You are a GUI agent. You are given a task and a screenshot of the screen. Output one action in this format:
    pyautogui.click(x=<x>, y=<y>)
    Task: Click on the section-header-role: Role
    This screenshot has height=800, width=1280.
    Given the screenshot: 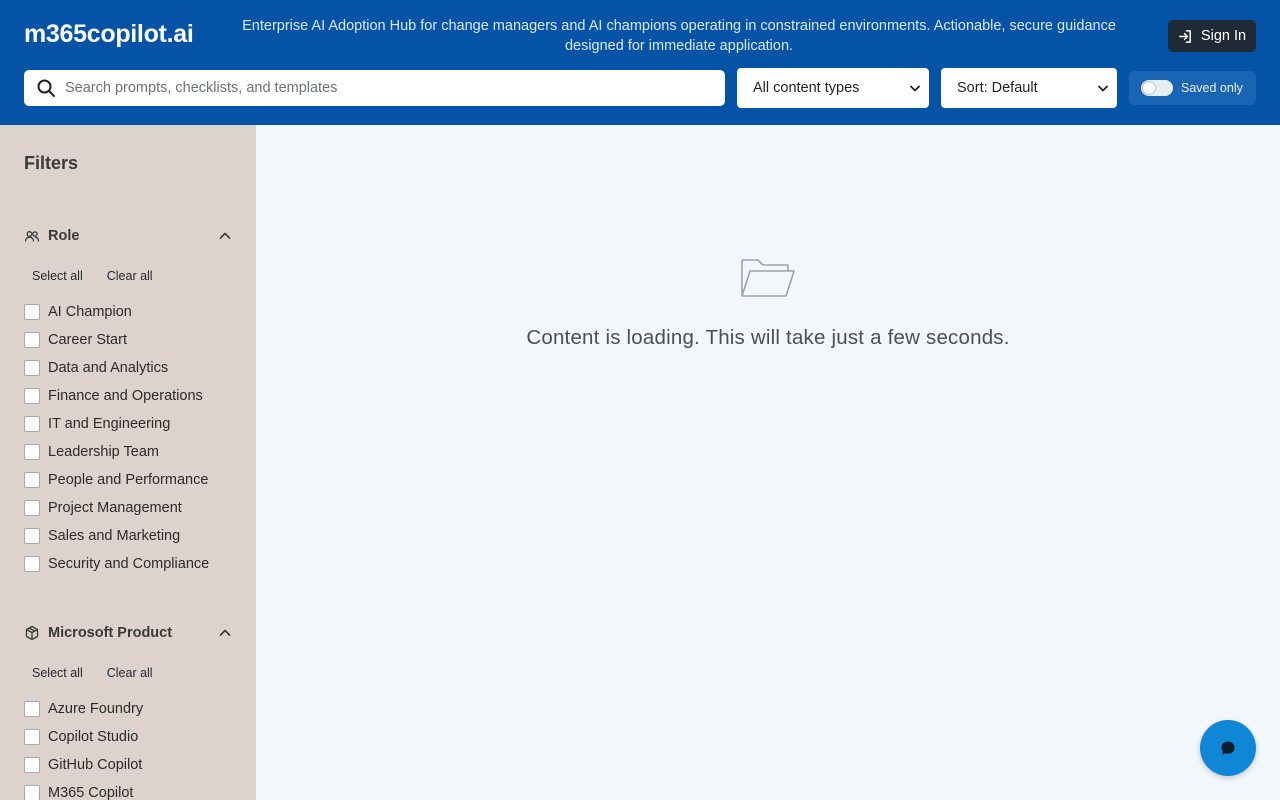 What is the action you would take?
    pyautogui.click(x=128, y=236)
    